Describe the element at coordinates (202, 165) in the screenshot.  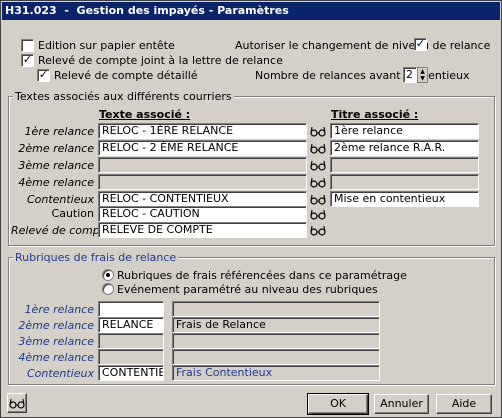
I see `texte-3eme-field` at that location.